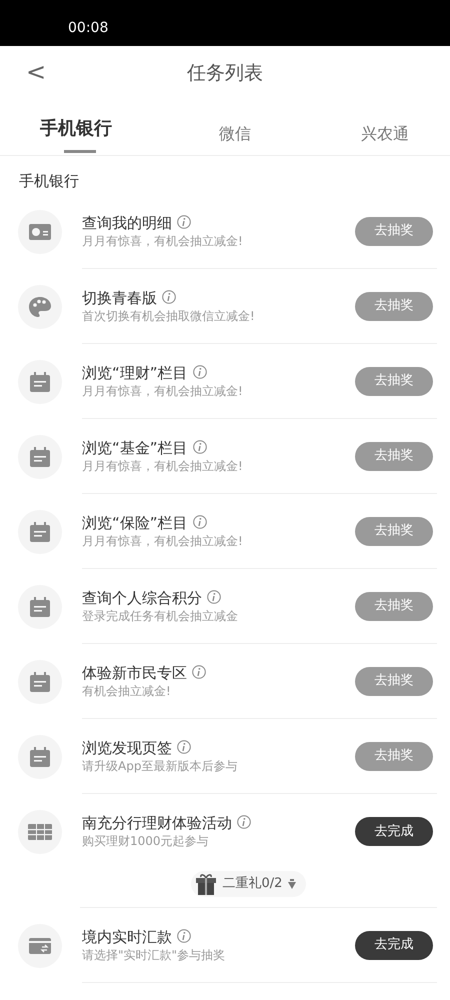  I want to click on task-description: 首次切换有机会抽取微信立减金!, so click(168, 315).